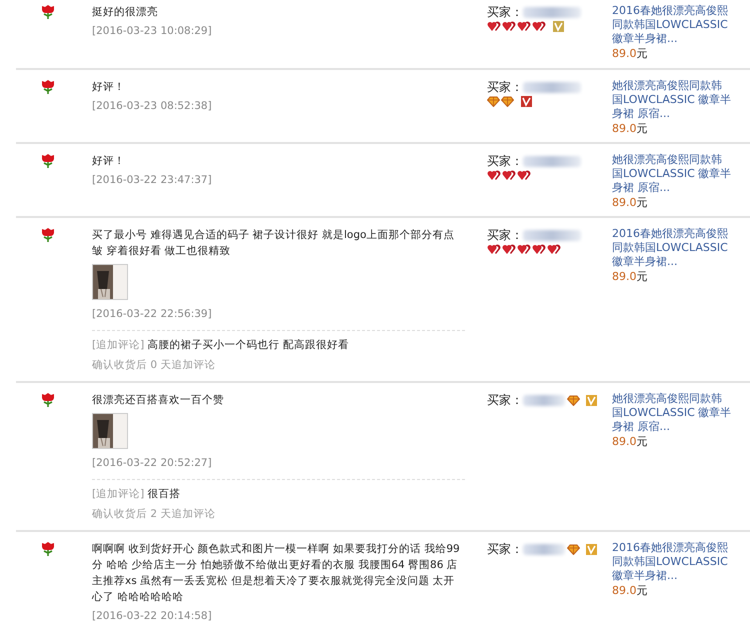 The image size is (750, 621). I want to click on review-timestamp: [2016-03-23 08:52:38], so click(152, 106).